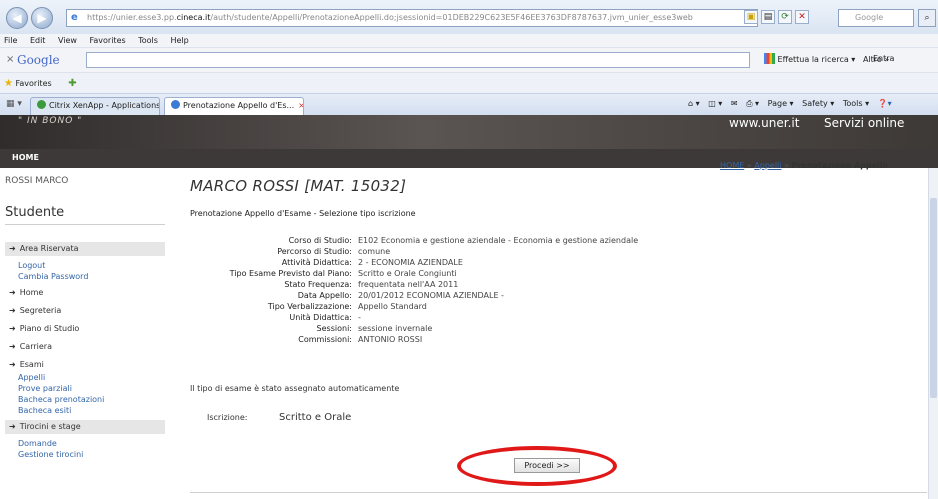  What do you see at coordinates (547, 465) in the screenshot?
I see `proceed-button: Procedi >>` at bounding box center [547, 465].